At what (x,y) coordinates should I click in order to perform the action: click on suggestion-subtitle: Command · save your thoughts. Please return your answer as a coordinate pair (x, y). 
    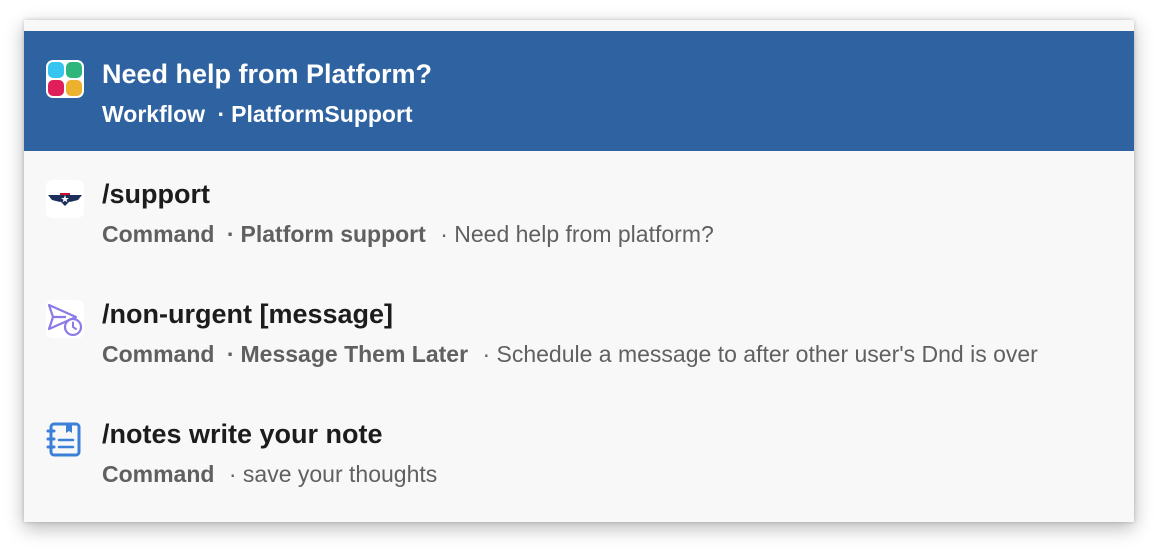
    Looking at the image, I should click on (269, 474).